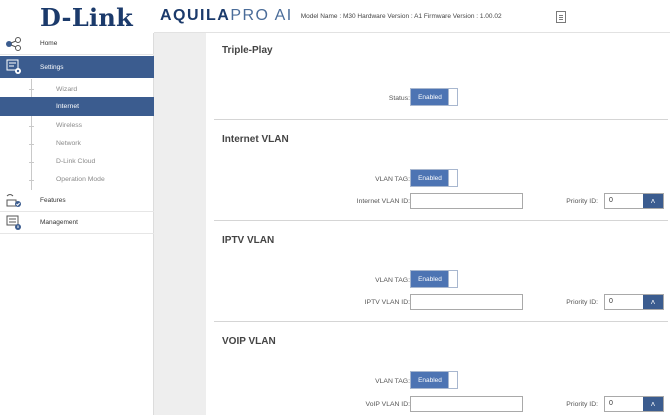  I want to click on sidebar-item-management: Management, so click(77, 223).